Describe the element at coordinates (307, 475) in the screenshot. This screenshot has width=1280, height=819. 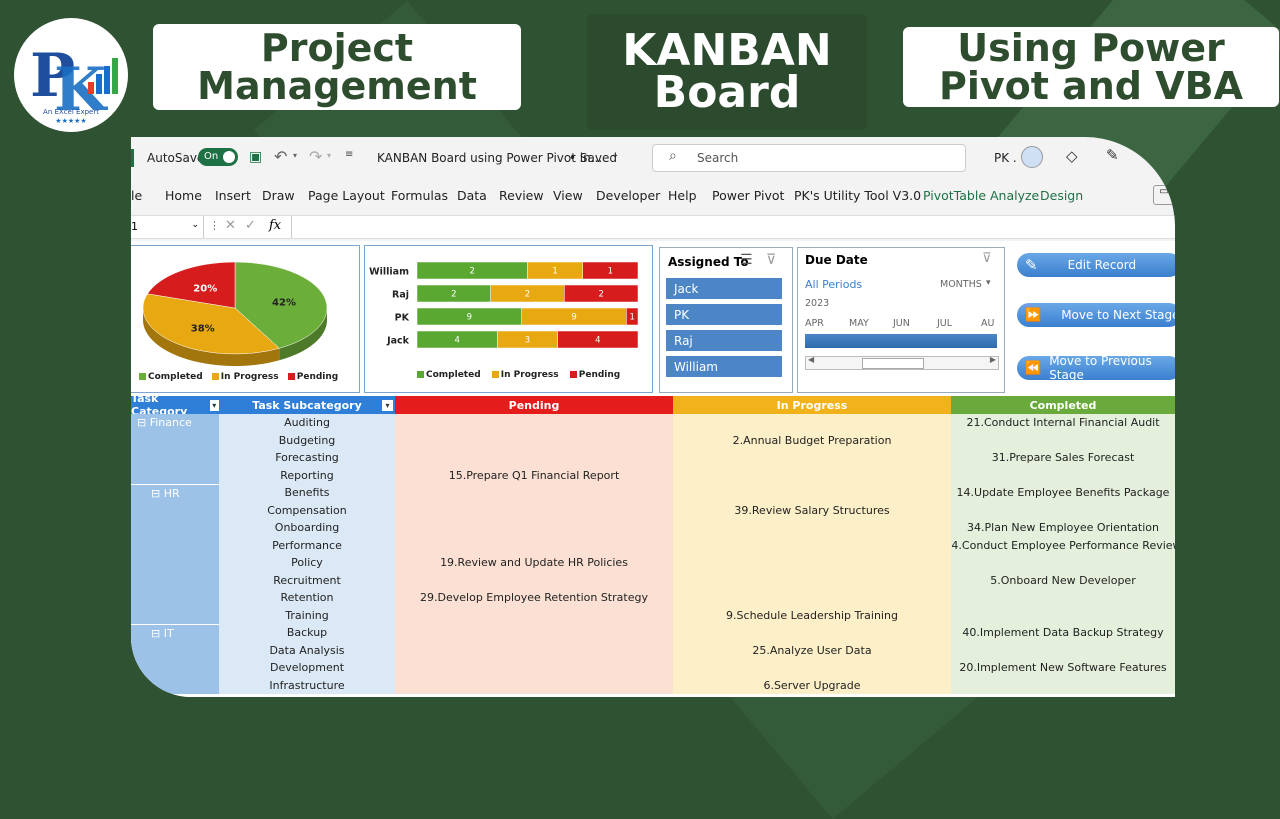
I see `cell-task-subcategory: Reporting` at that location.